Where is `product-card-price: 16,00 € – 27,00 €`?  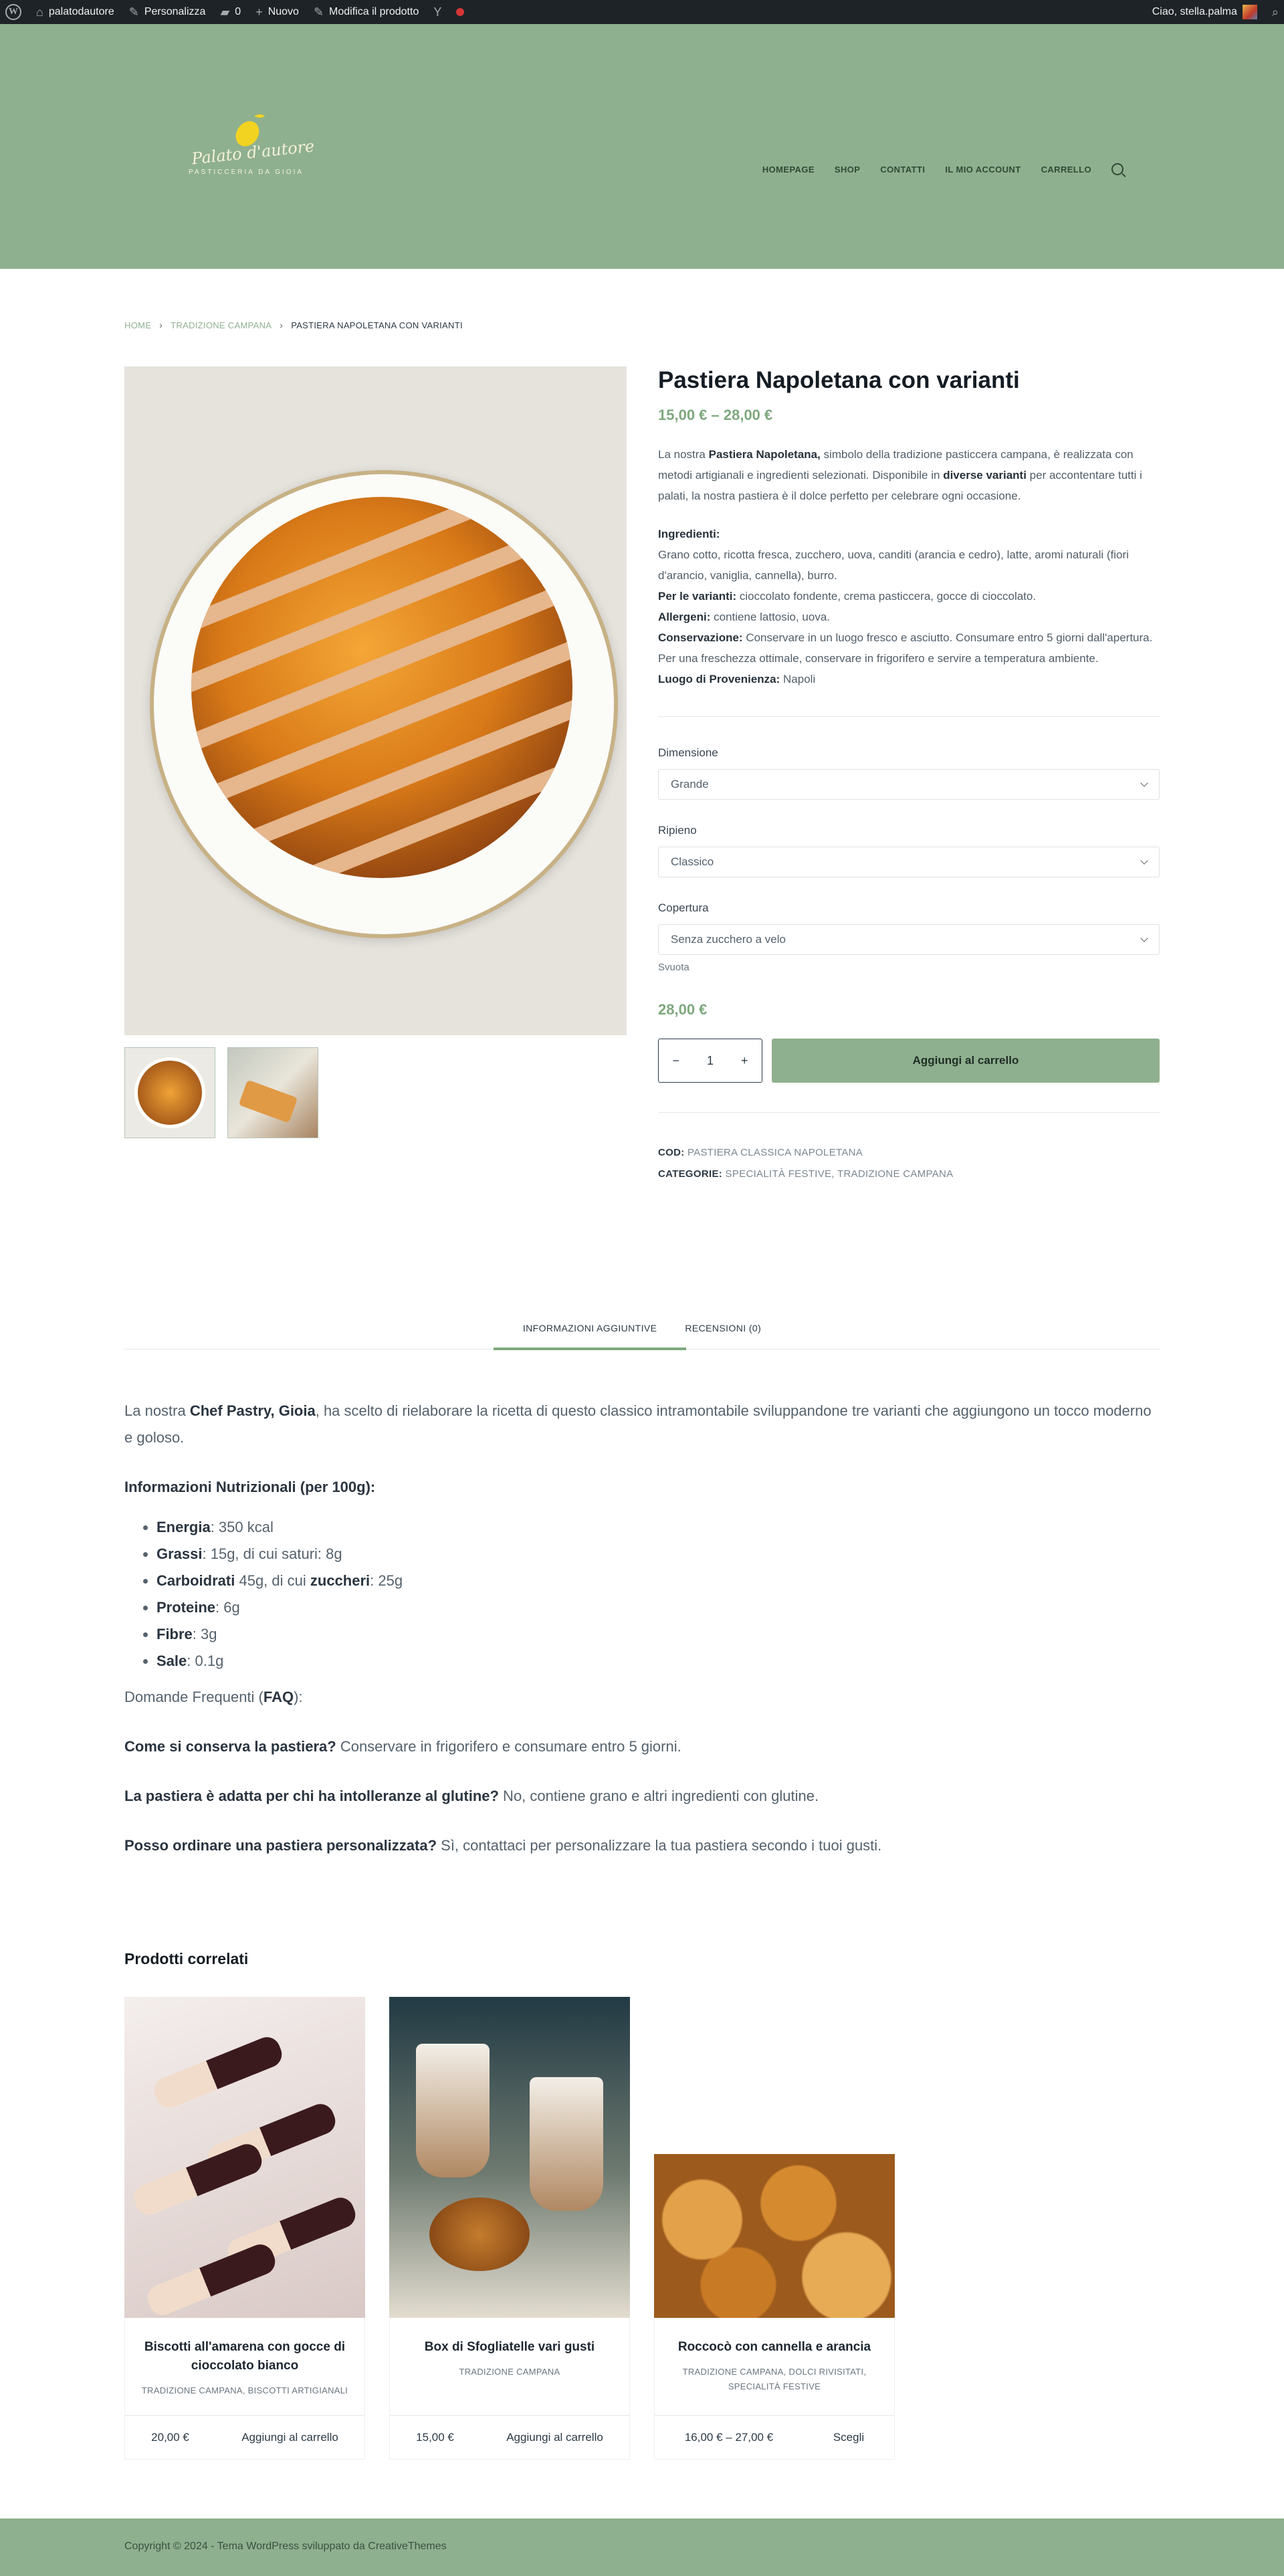 product-card-price: 16,00 € – 27,00 € is located at coordinates (729, 2438).